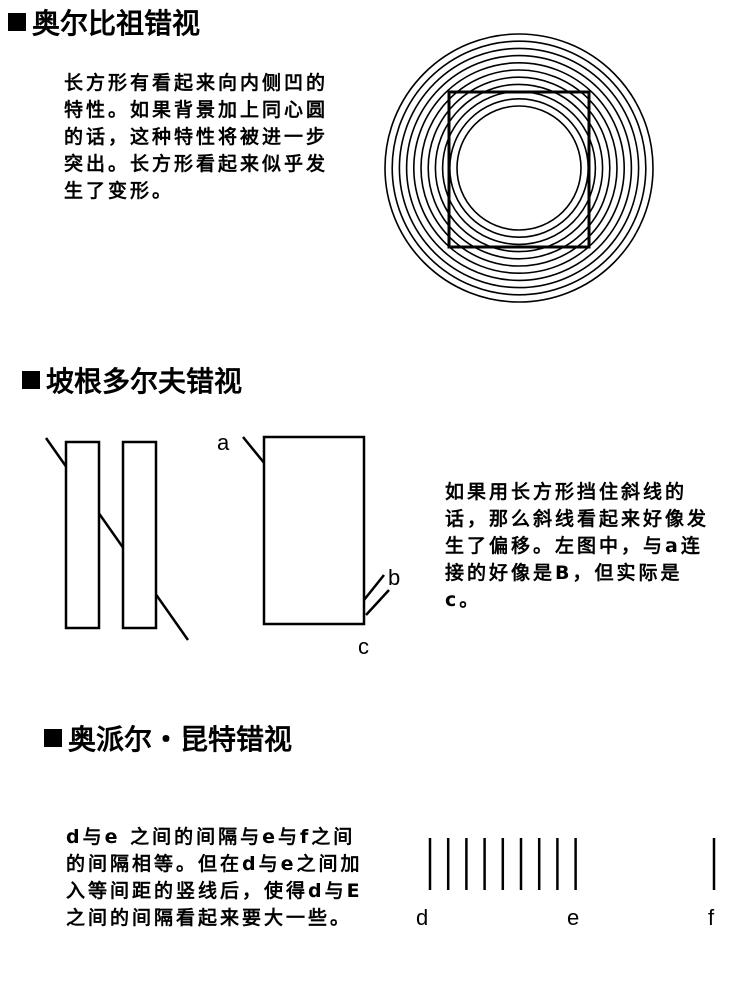 This screenshot has width=738, height=1000. I want to click on occluding-rect-large, so click(314, 530).